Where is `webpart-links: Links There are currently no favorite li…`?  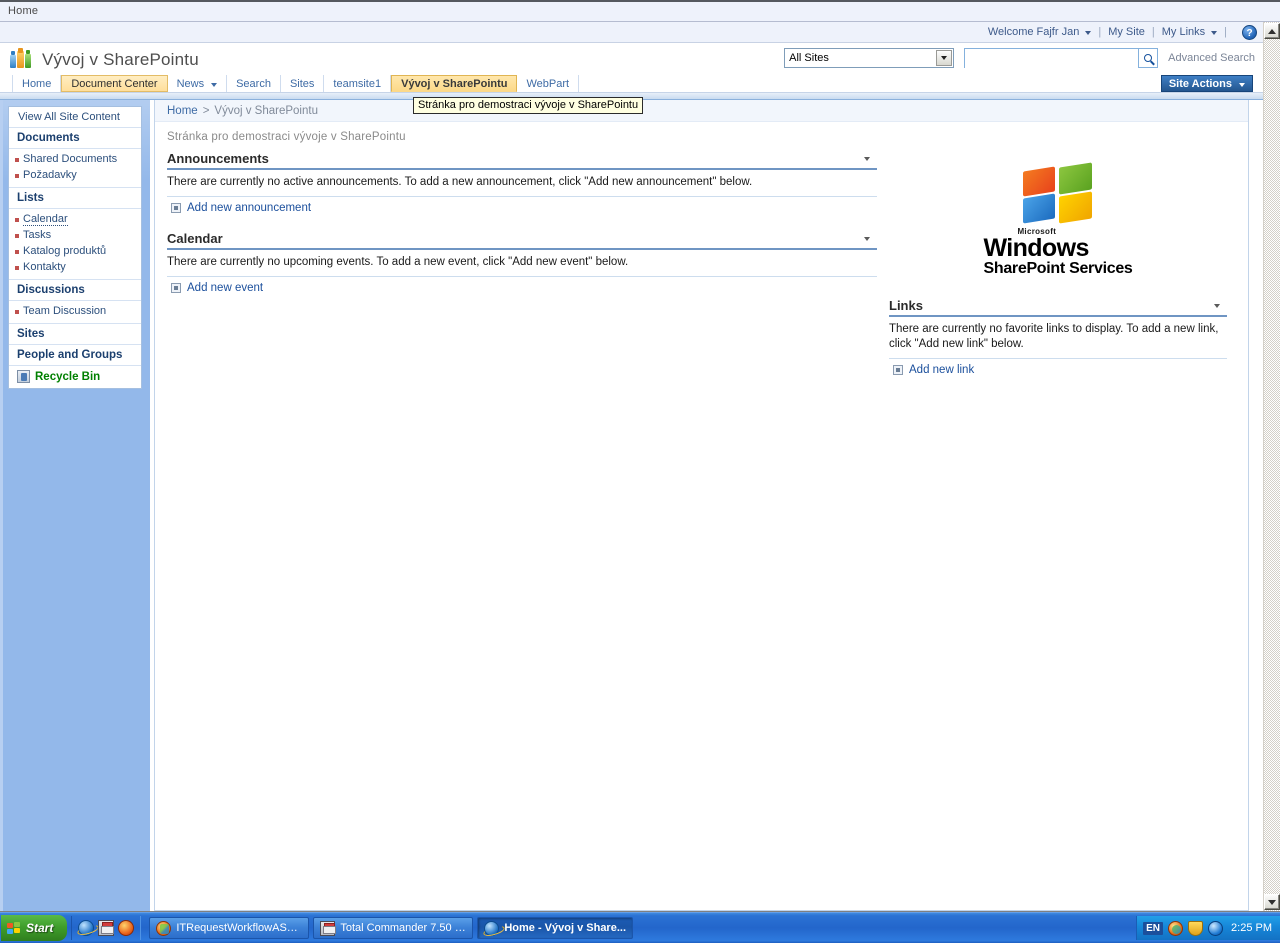
webpart-links: Links There are currently no favorite li… is located at coordinates (1058, 338).